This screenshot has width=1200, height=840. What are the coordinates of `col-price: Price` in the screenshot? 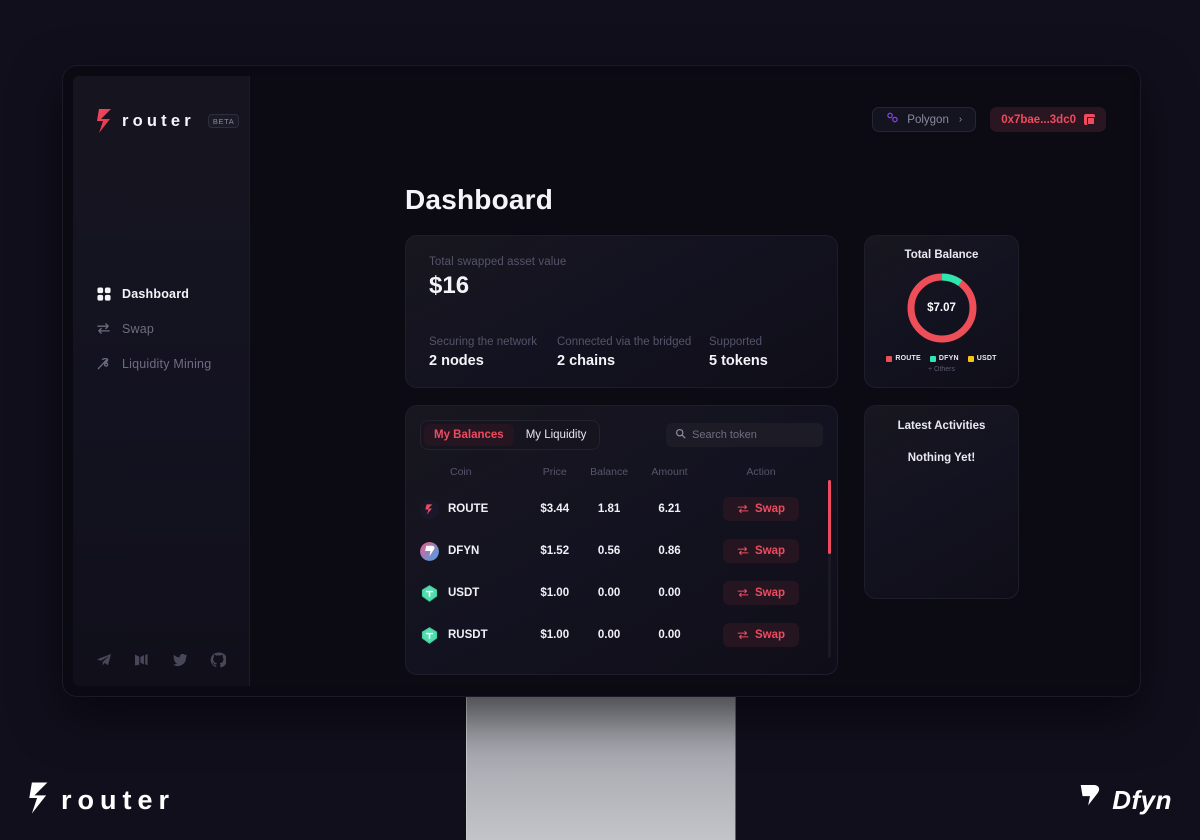 It's located at (554, 472).